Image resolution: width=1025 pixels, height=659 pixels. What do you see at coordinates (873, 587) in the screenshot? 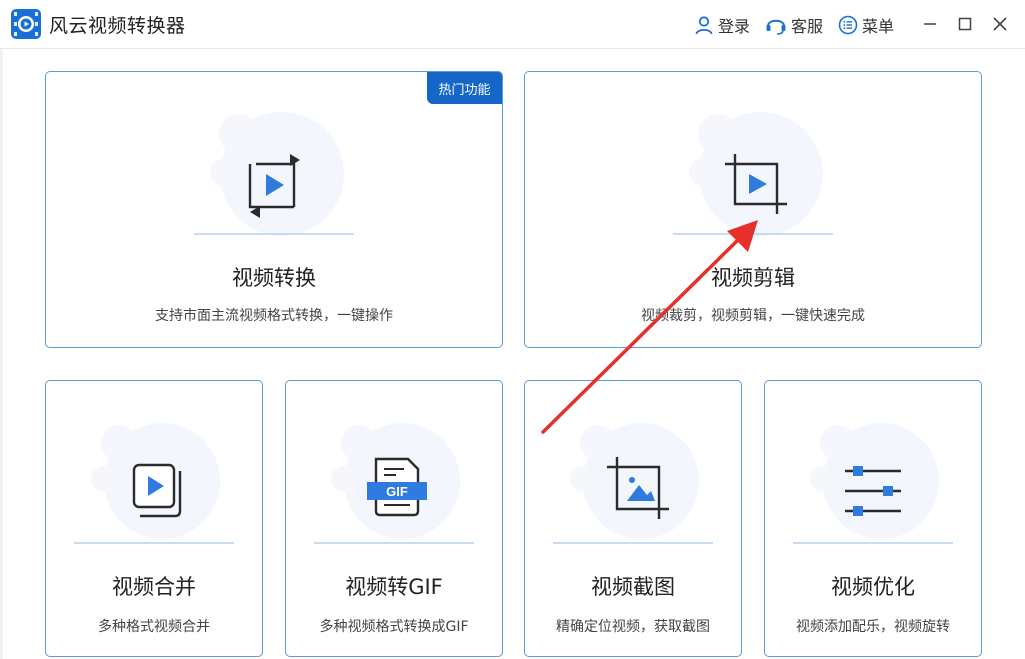
I see `card-title: 视频优化` at bounding box center [873, 587].